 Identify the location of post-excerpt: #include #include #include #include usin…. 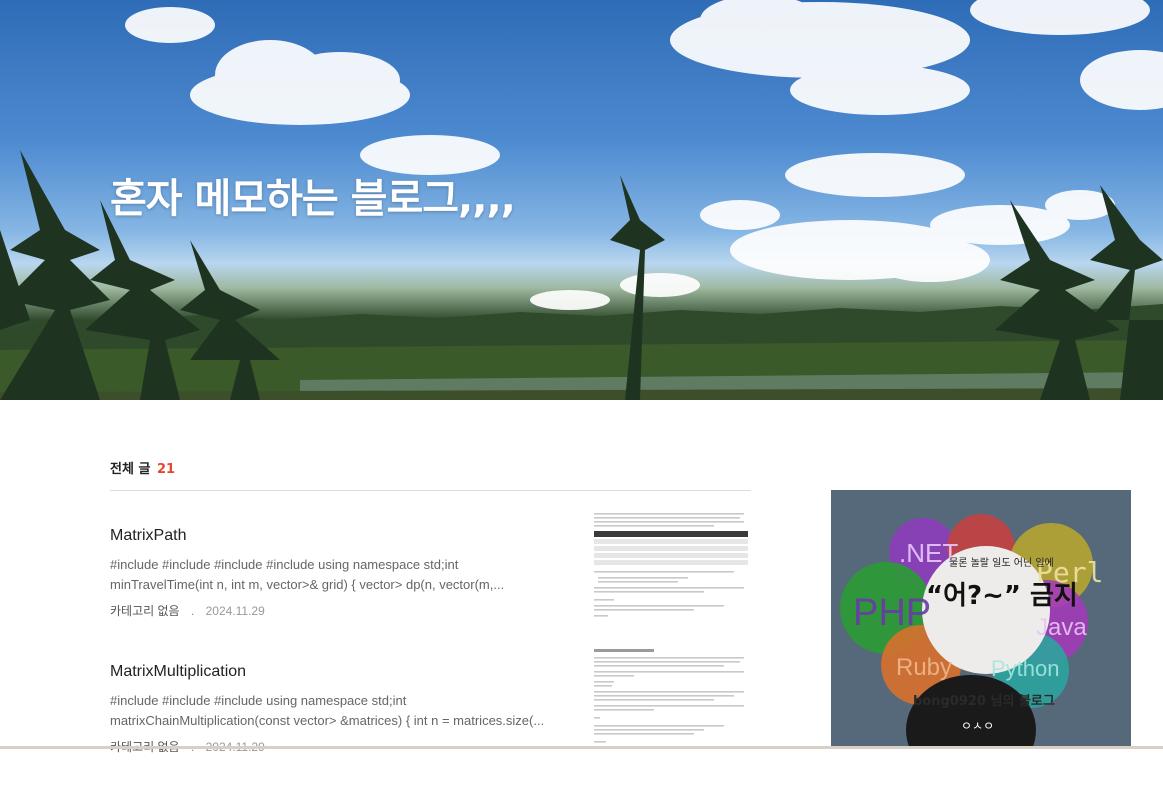
(335, 575).